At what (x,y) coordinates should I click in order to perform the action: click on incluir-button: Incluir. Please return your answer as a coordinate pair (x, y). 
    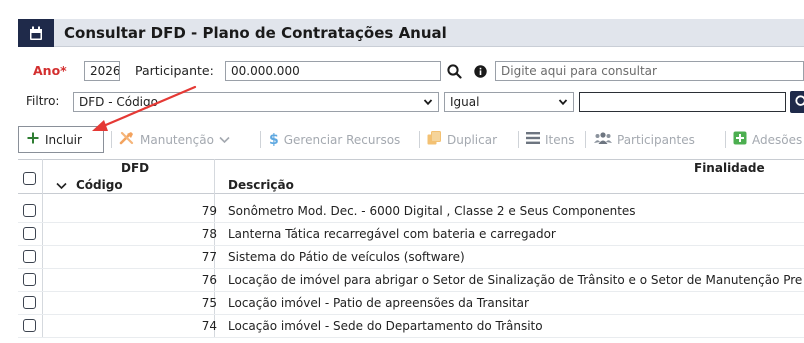
    Looking at the image, I should click on (61, 139).